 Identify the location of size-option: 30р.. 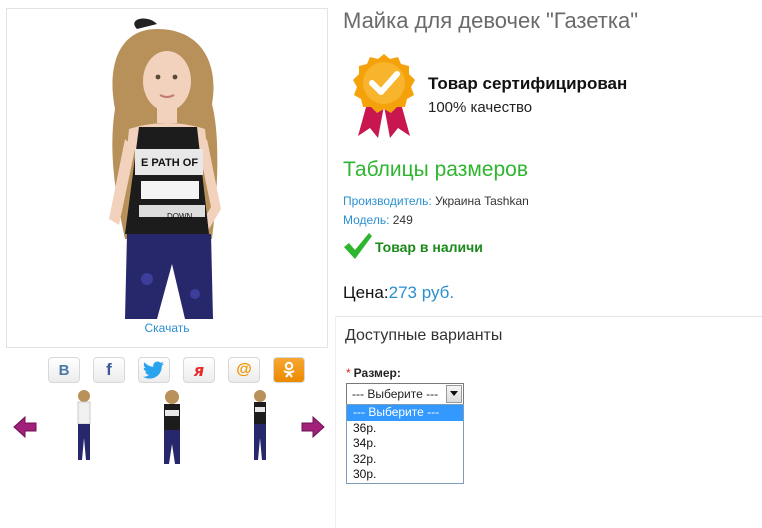
(405, 475).